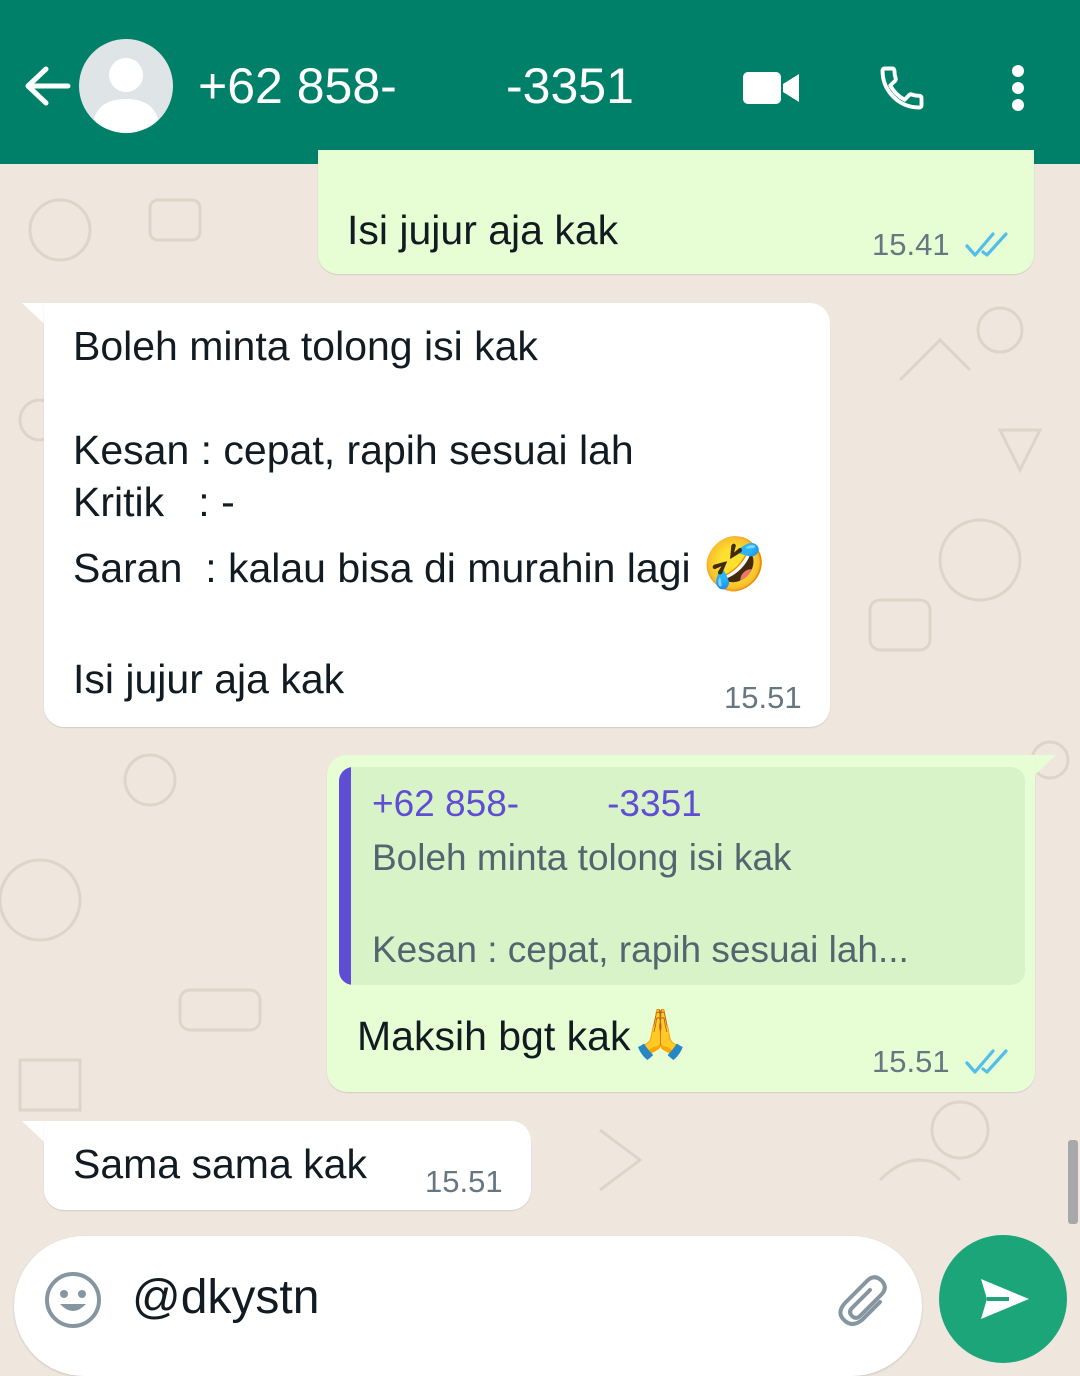  What do you see at coordinates (654, 803) in the screenshot?
I see `quoted-sender-part2: -3351` at bounding box center [654, 803].